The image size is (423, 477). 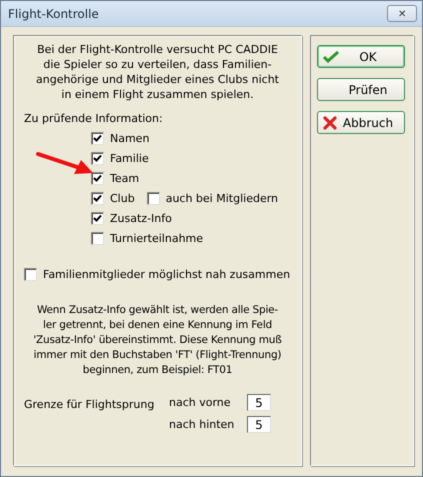 What do you see at coordinates (166, 274) in the screenshot?
I see `checkbox-label: Familienmitglieder möglichst nah zusammen` at bounding box center [166, 274].